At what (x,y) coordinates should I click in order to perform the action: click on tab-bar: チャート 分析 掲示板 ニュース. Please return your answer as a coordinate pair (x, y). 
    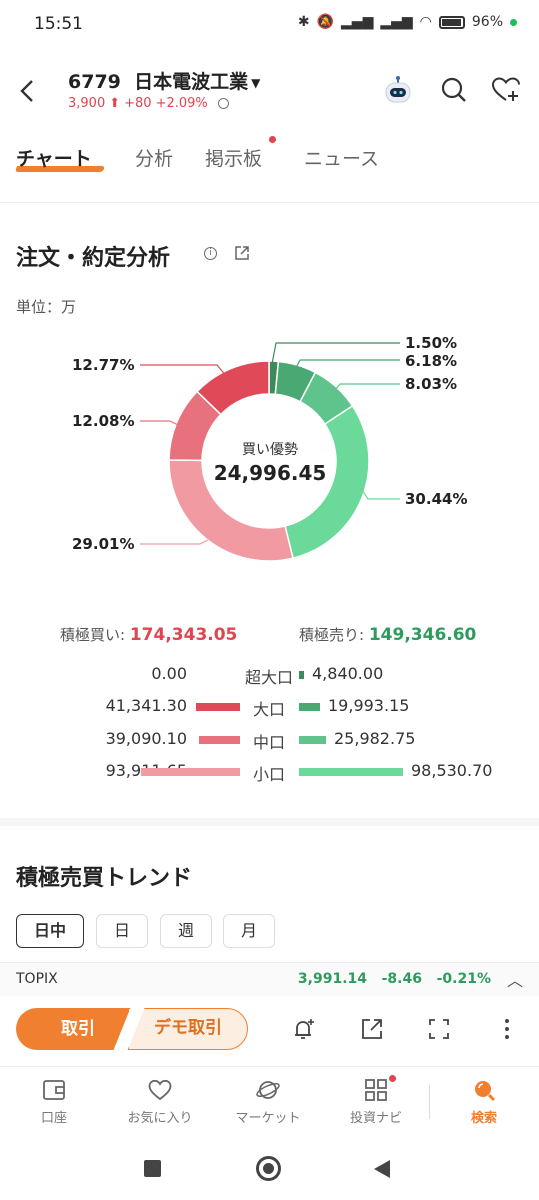
    Looking at the image, I should click on (269, 161).